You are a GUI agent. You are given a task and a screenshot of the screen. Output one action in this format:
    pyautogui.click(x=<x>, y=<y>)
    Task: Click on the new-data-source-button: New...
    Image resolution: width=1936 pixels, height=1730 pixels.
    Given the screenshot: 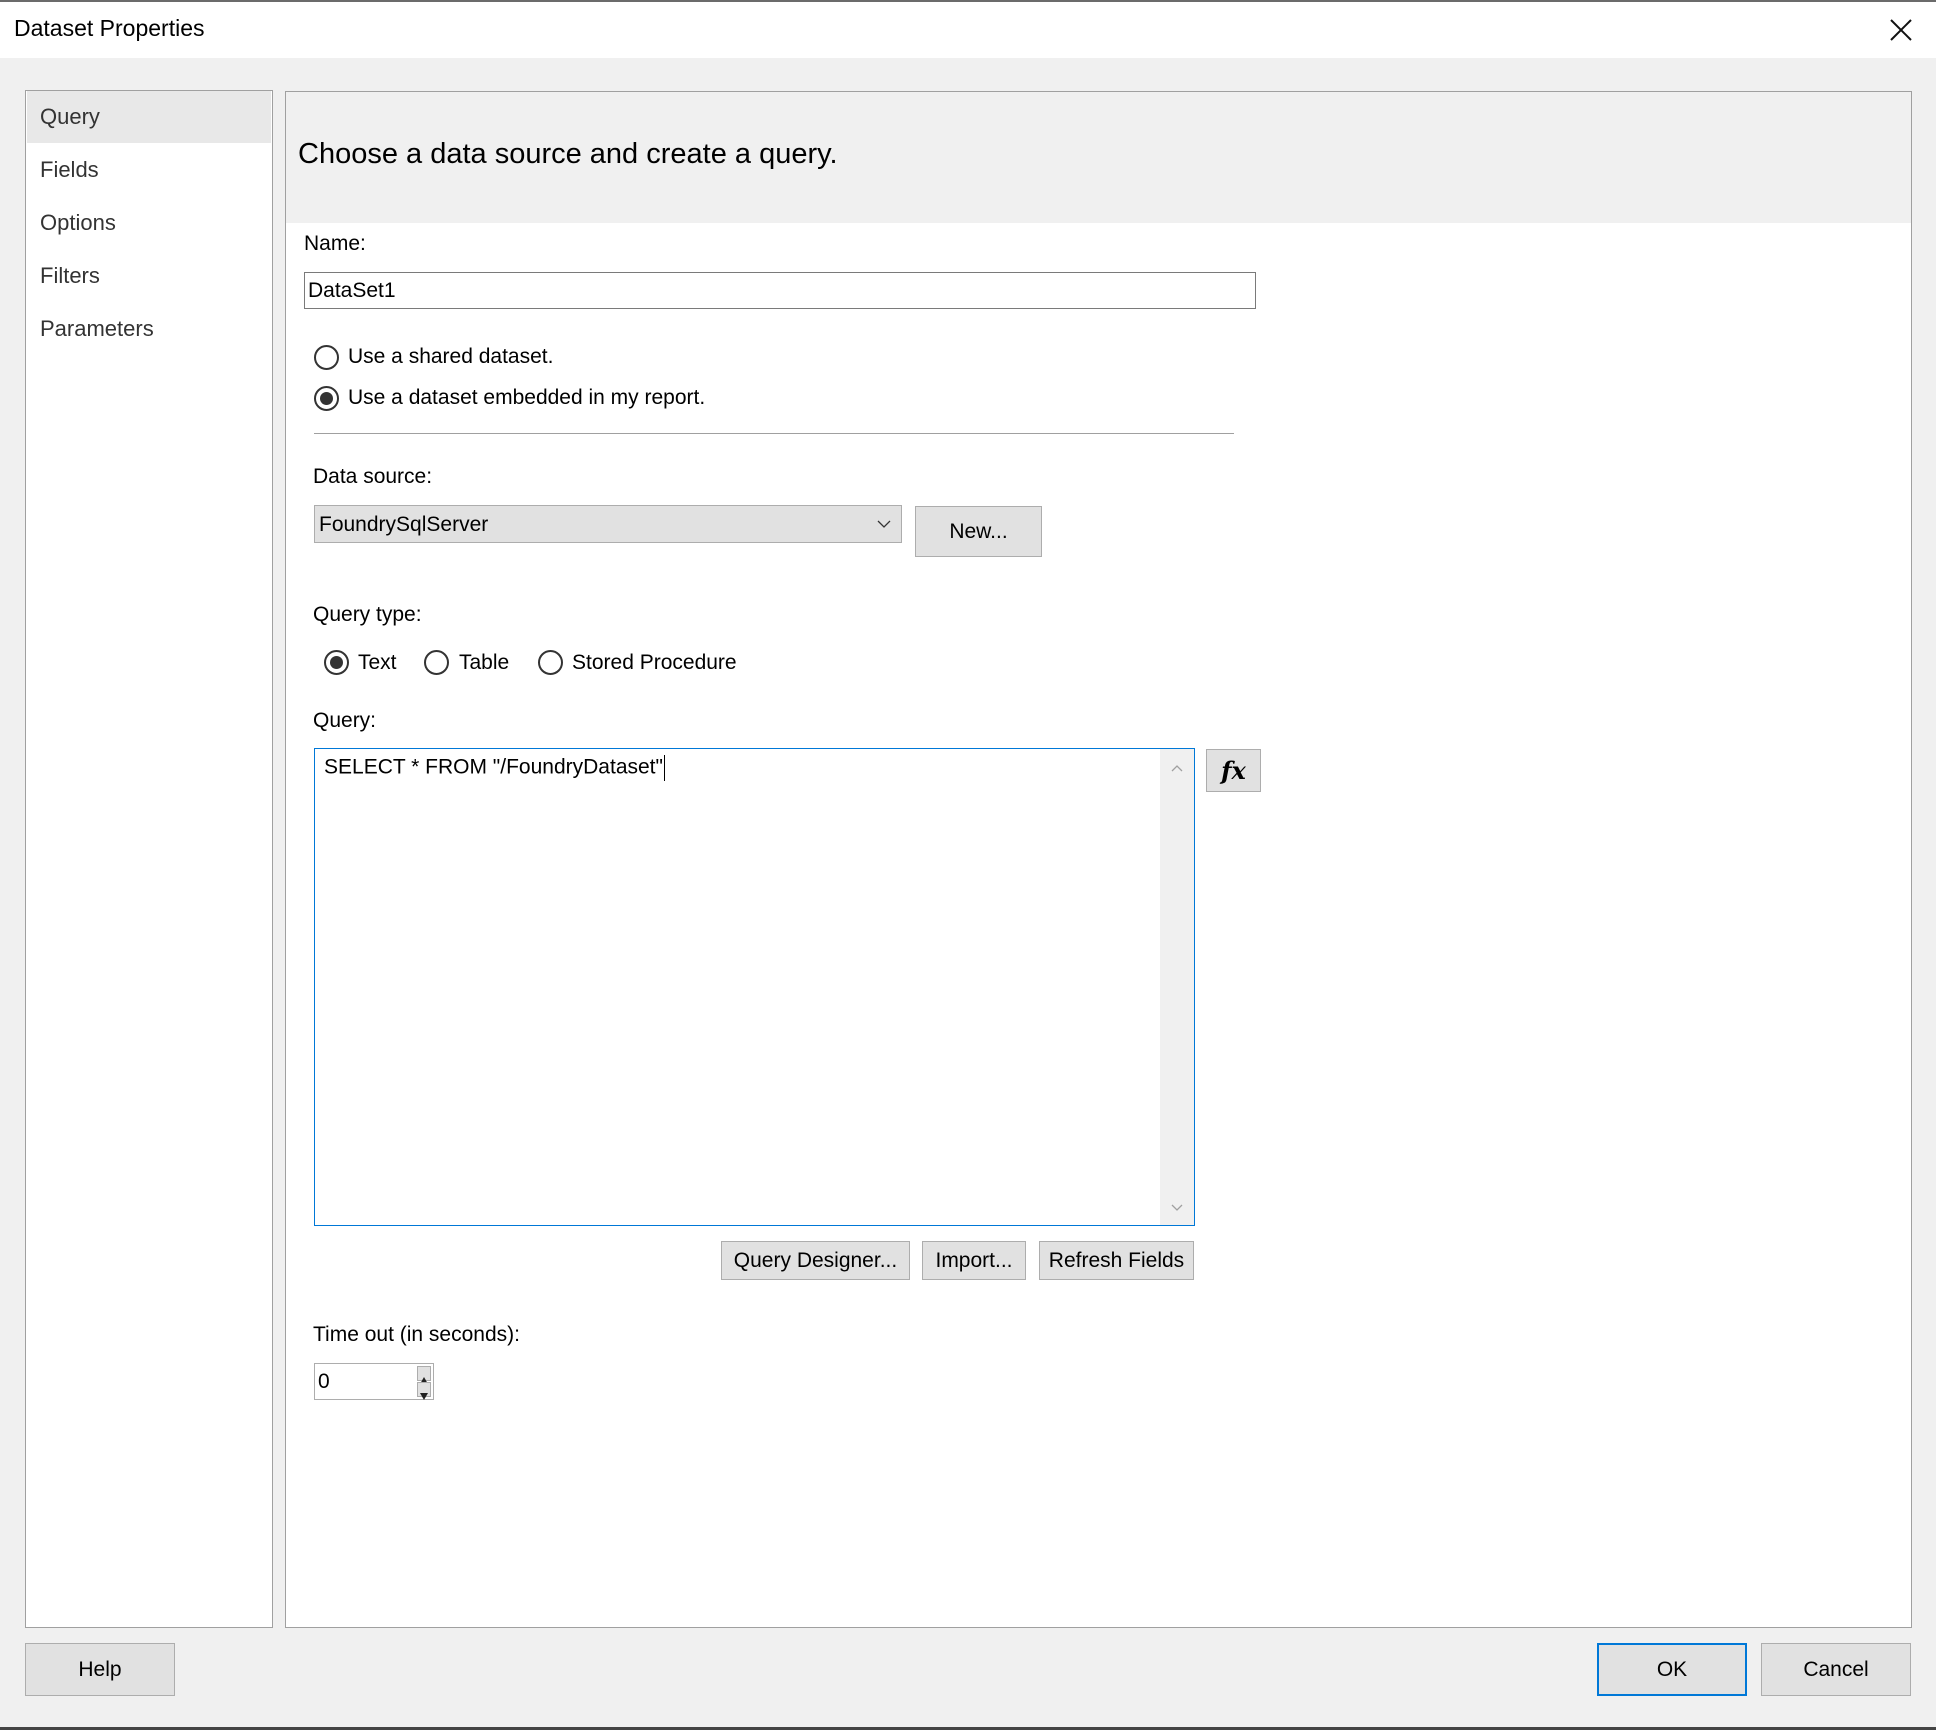 What is the action you would take?
    pyautogui.click(x=978, y=531)
    